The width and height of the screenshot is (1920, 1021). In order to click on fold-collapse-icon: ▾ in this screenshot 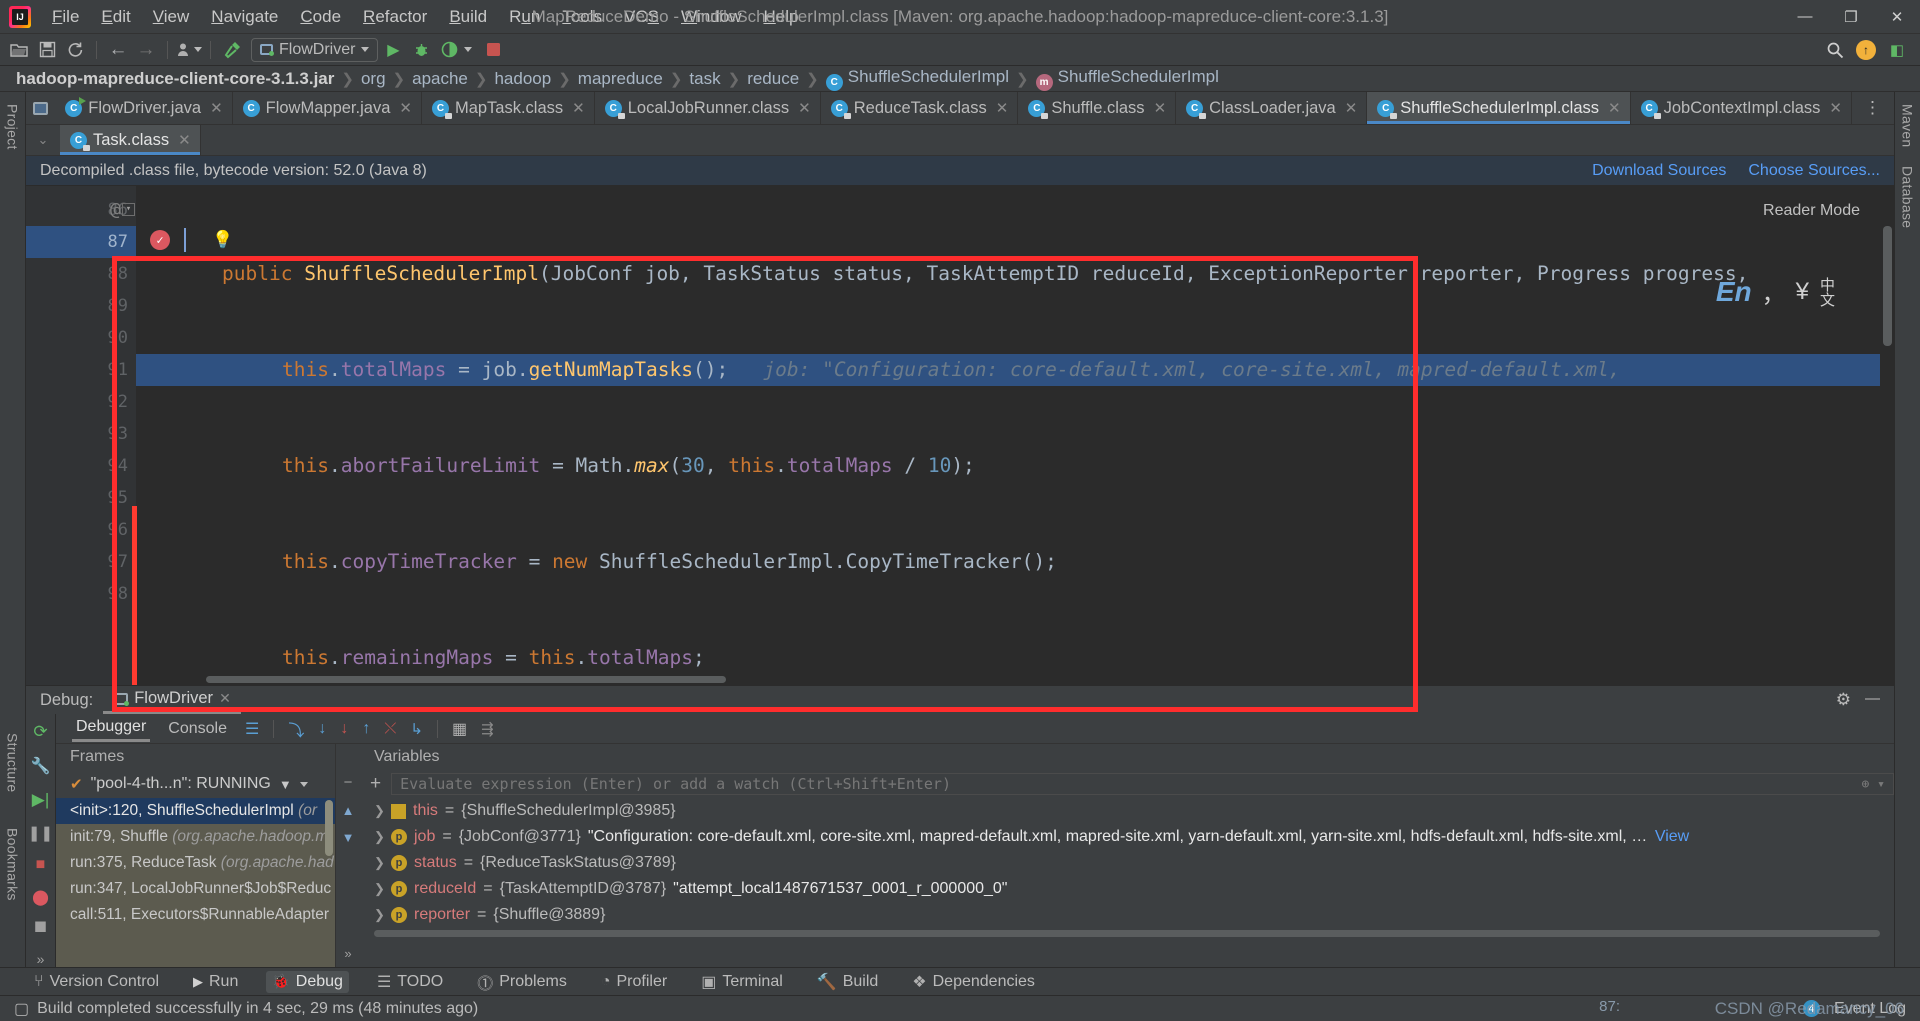, I will do `click(128, 209)`.